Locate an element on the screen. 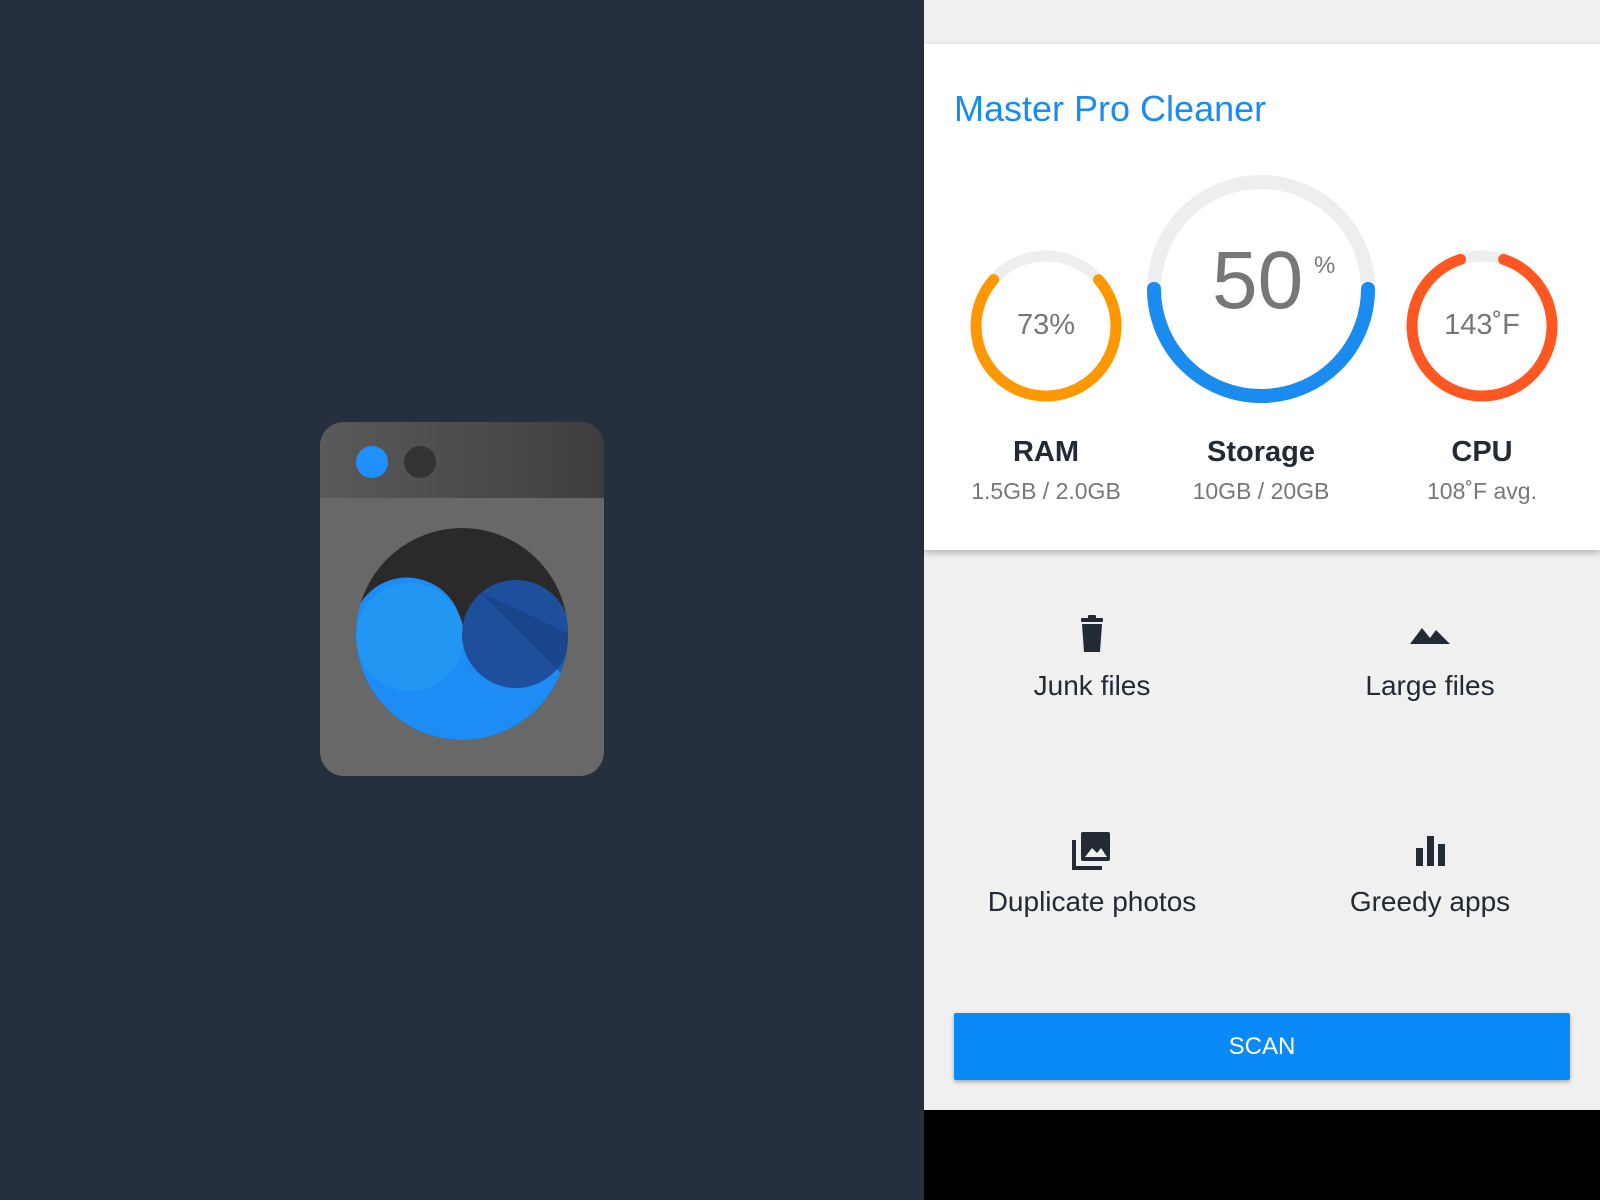 The width and height of the screenshot is (1600, 1200). greedy-apps-label: Greedy apps is located at coordinates (1430, 901).